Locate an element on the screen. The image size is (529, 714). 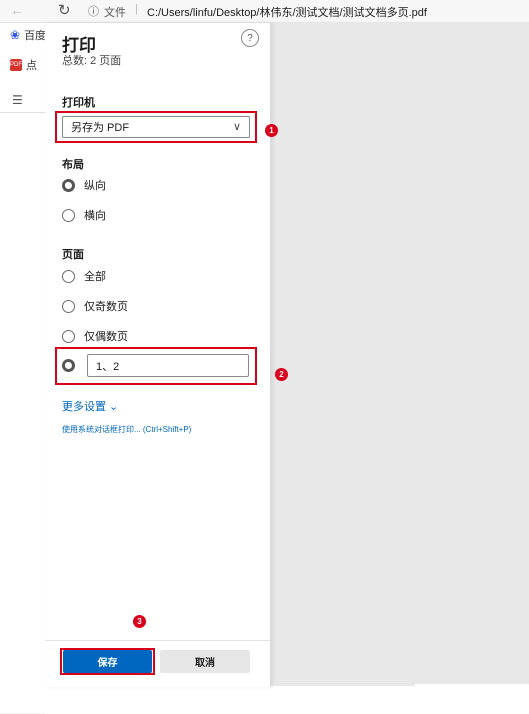
background-page is located at coordinates (22, 368).